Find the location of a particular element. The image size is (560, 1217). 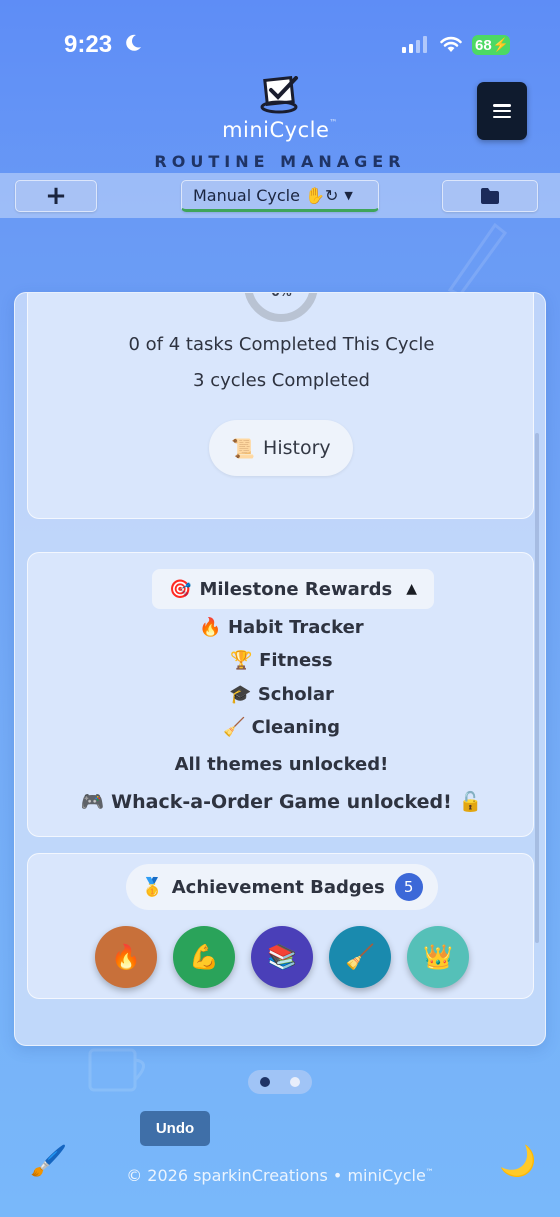

status-bar: 9:23 68 ⚡ is located at coordinates (280, 40).